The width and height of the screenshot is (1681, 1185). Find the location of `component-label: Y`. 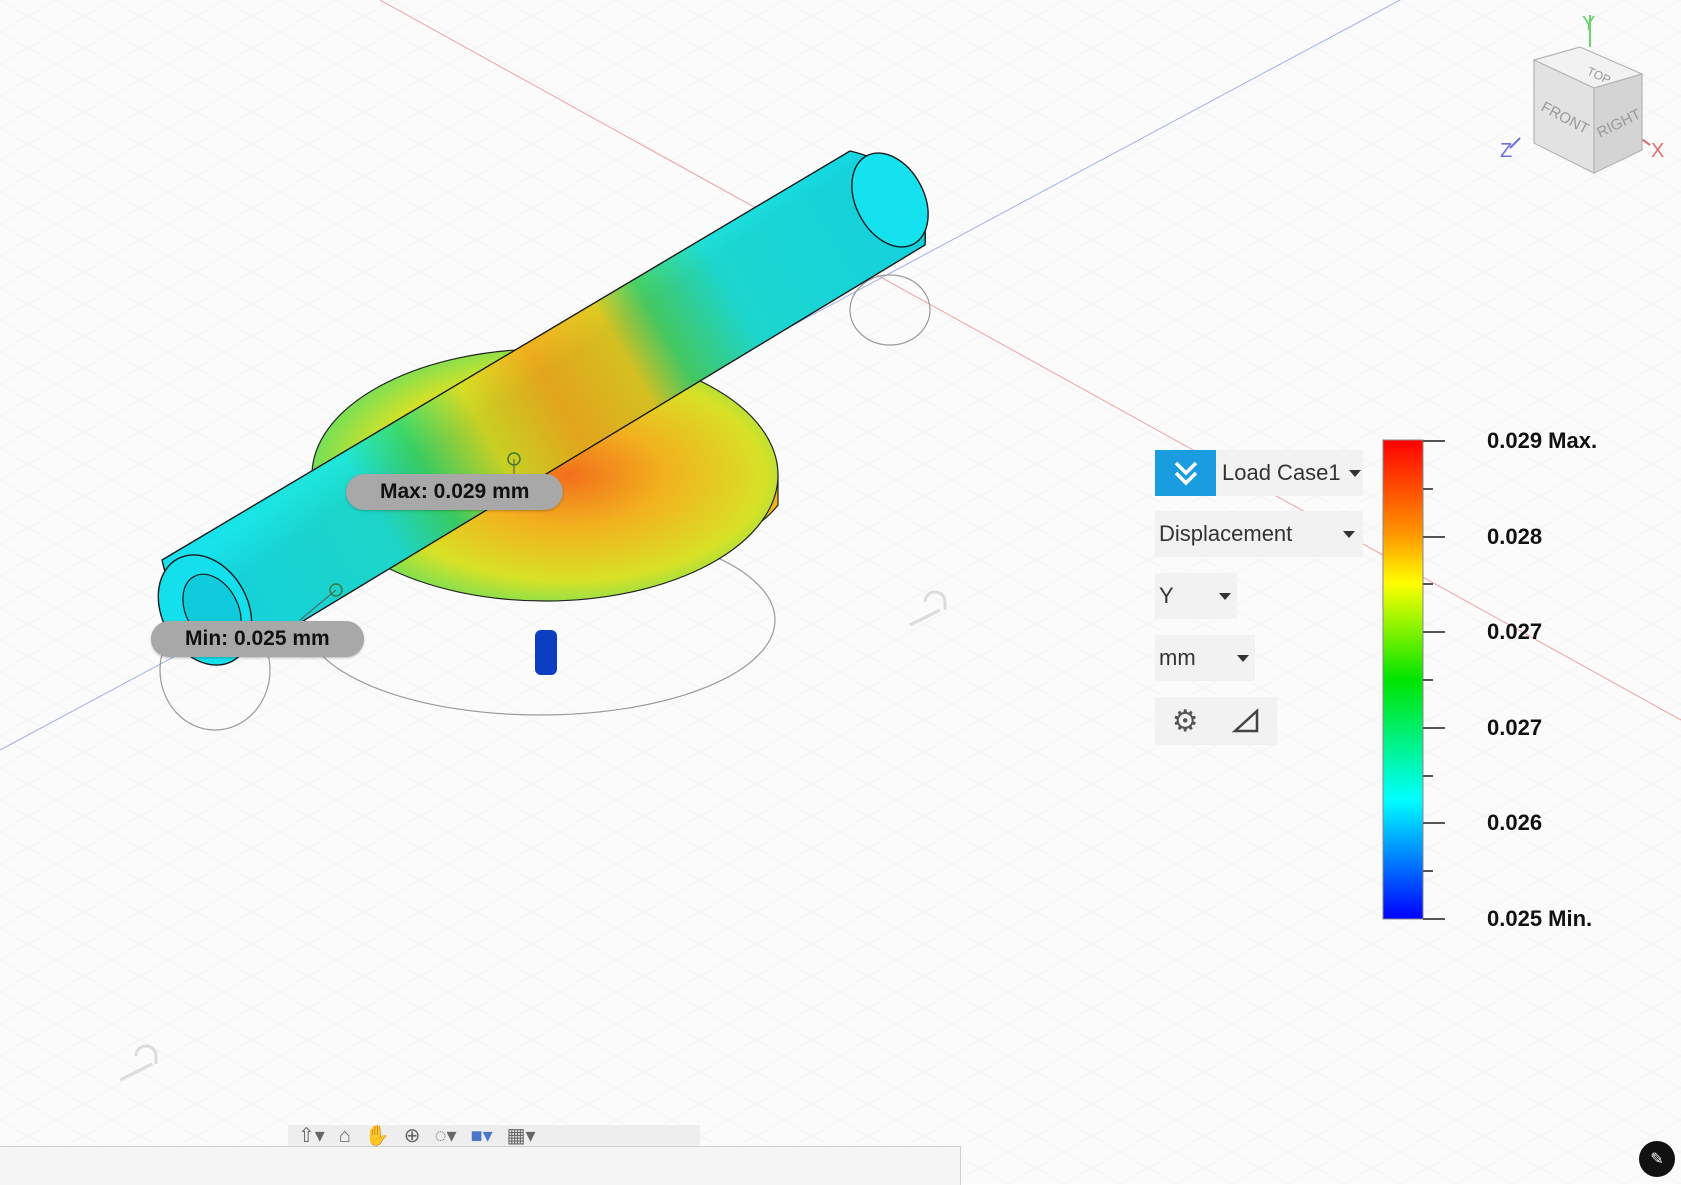

component-label: Y is located at coordinates (1166, 595).